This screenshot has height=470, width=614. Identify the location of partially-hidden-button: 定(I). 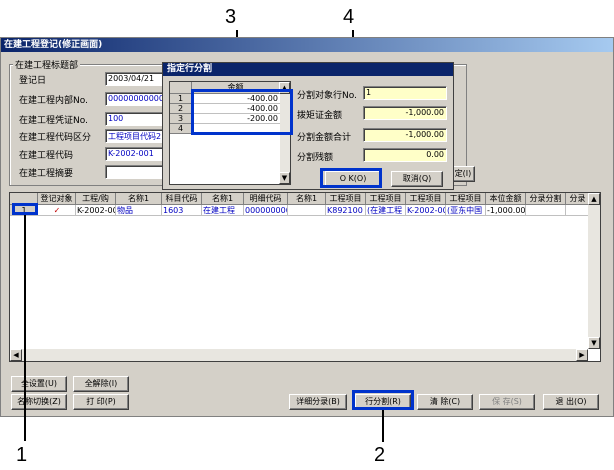
(463, 174).